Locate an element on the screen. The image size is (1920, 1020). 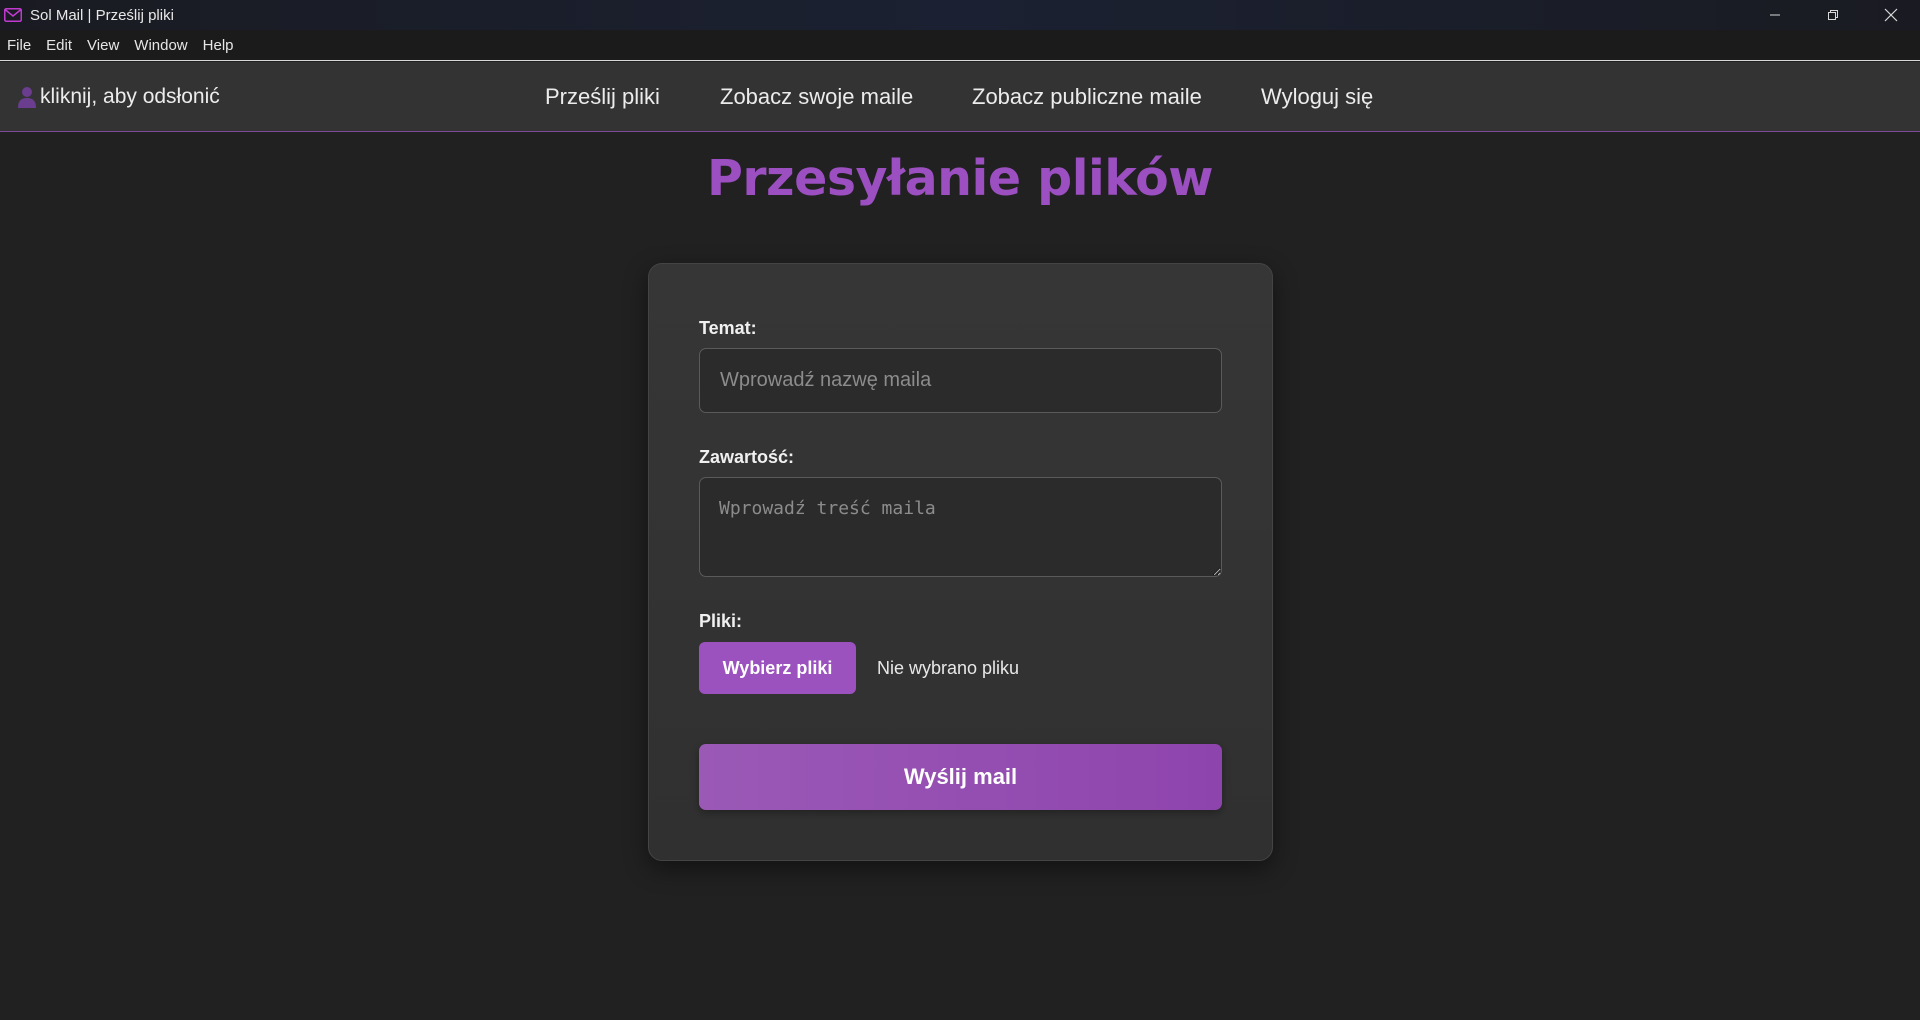
content-label: Zawartość: is located at coordinates (747, 457).